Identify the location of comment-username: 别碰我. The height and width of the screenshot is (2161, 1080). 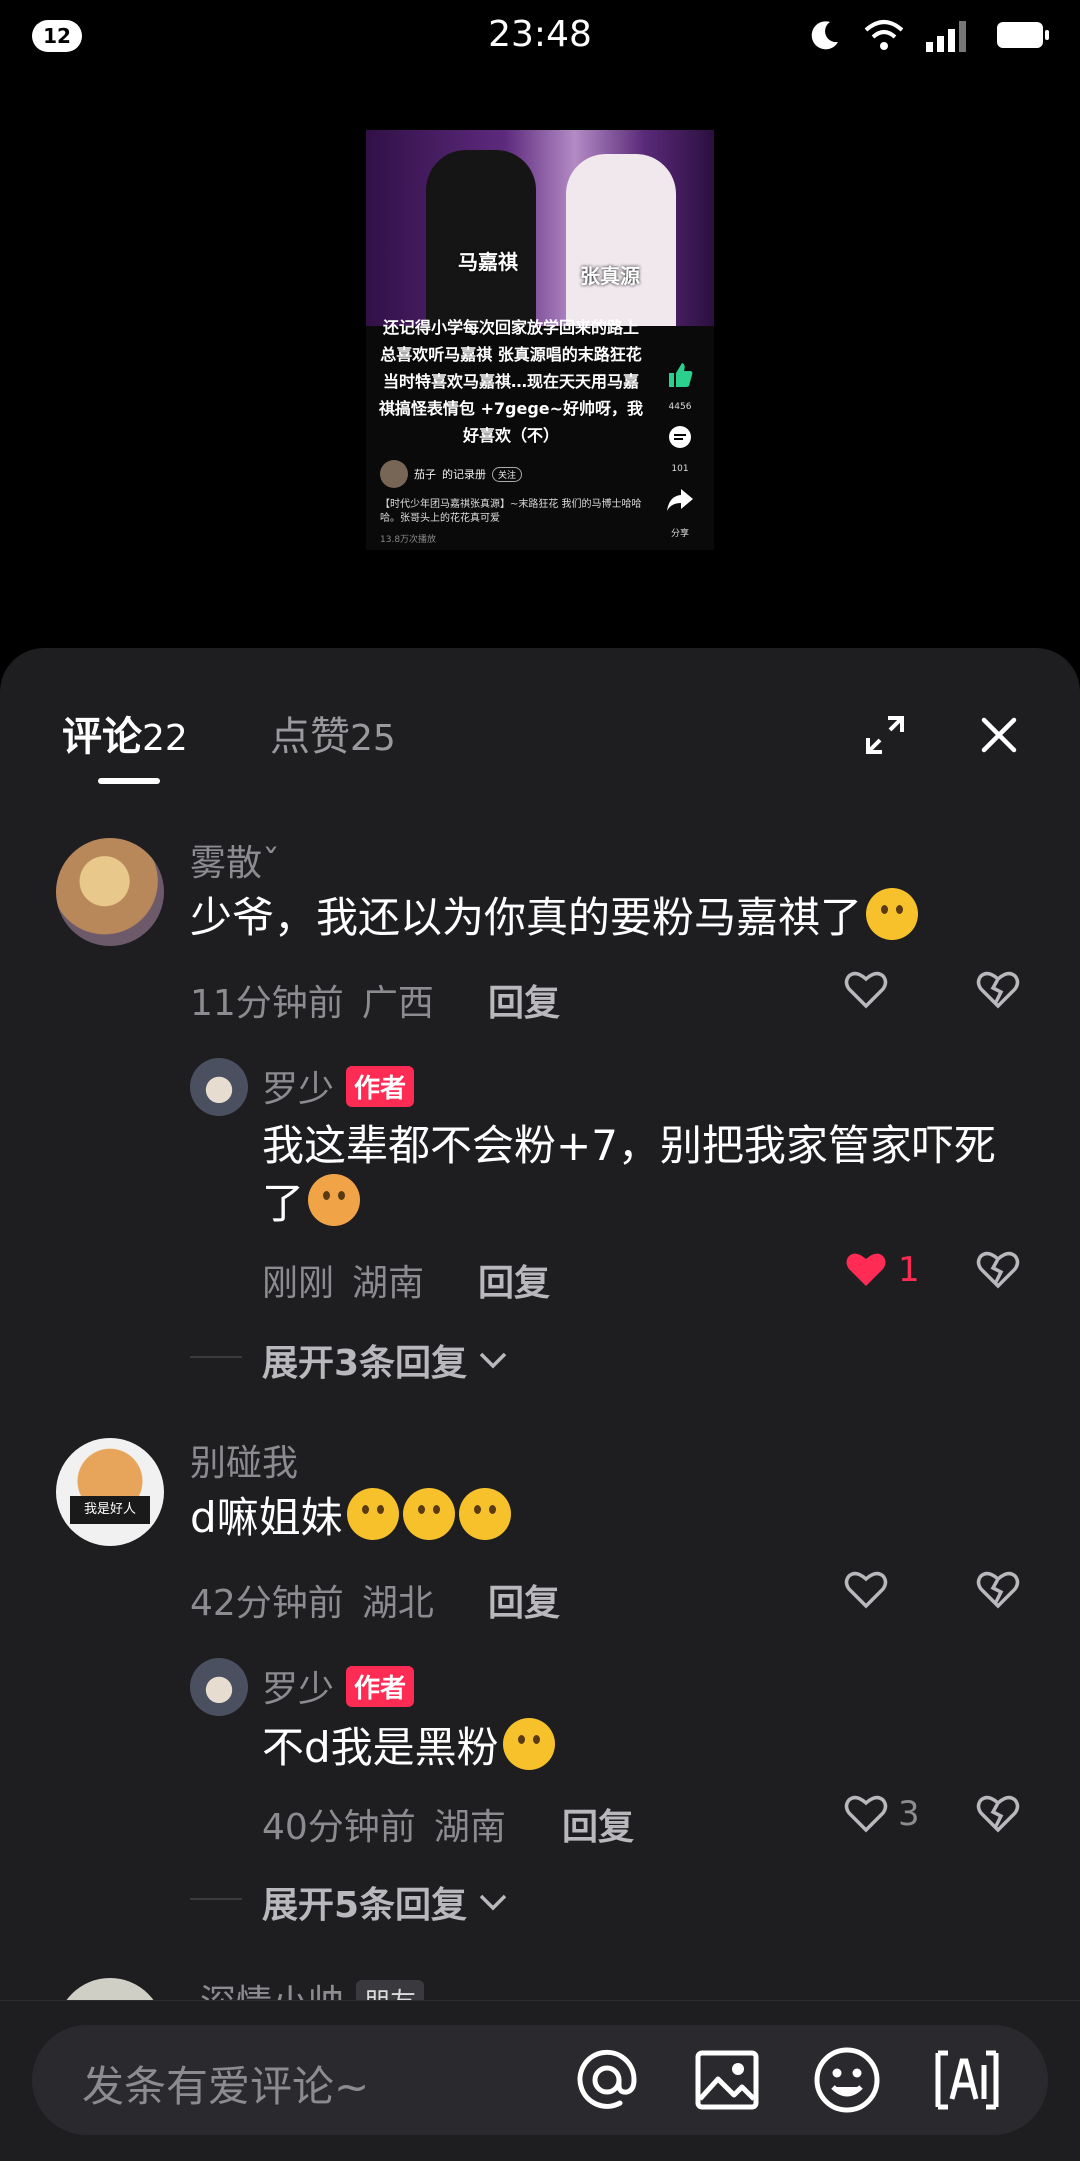
(244, 1460).